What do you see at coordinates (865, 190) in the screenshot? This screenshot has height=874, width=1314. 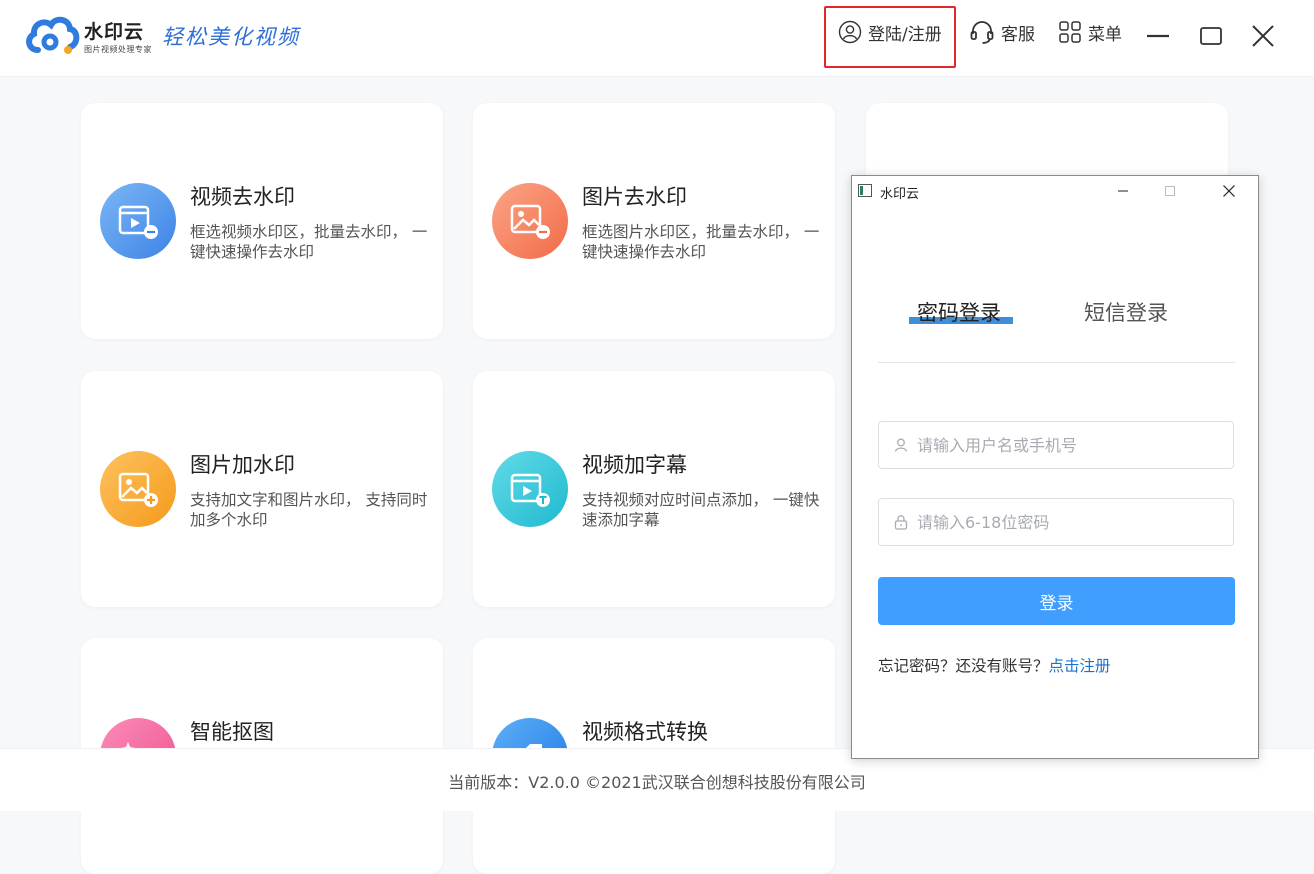 I see `app-window-icon` at bounding box center [865, 190].